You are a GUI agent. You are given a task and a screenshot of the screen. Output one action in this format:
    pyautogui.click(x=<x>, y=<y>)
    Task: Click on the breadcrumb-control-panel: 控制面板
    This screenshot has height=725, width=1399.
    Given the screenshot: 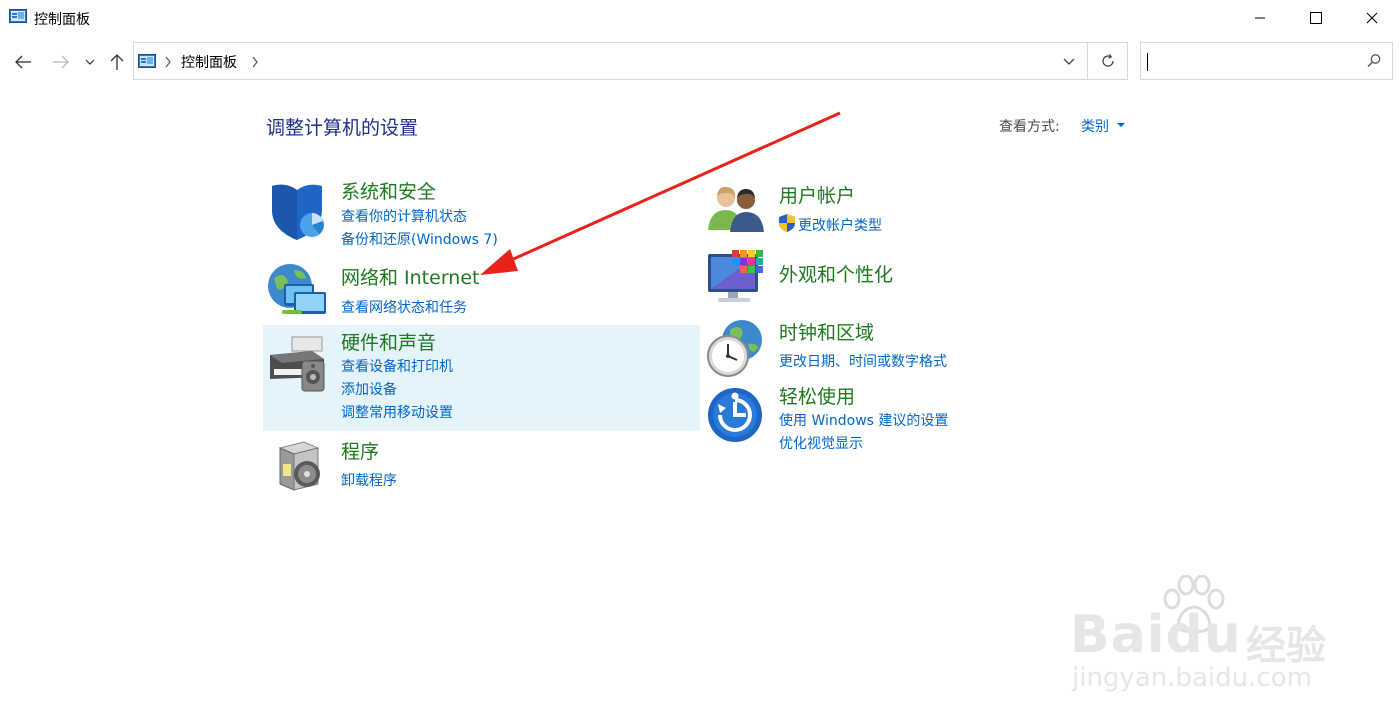 What is the action you would take?
    pyautogui.click(x=209, y=62)
    